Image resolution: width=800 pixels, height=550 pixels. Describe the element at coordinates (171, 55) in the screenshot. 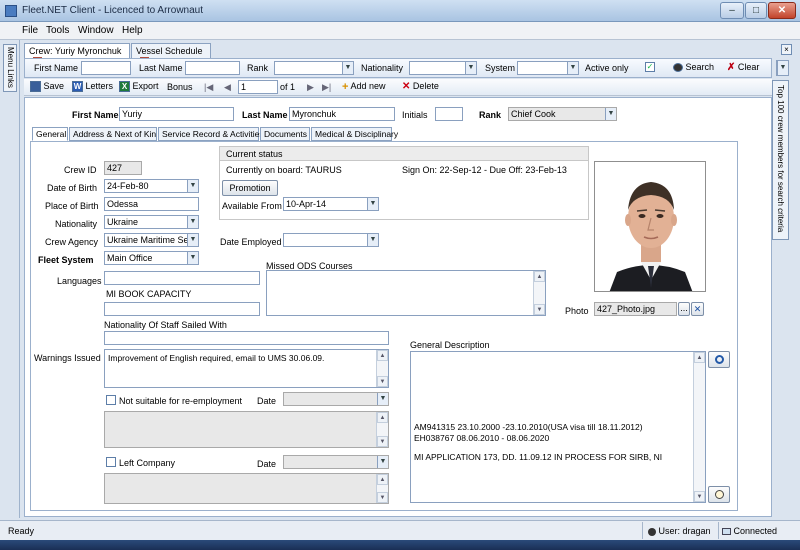

I see `tab-vessel-schedule: Vessel Schedule×` at that location.